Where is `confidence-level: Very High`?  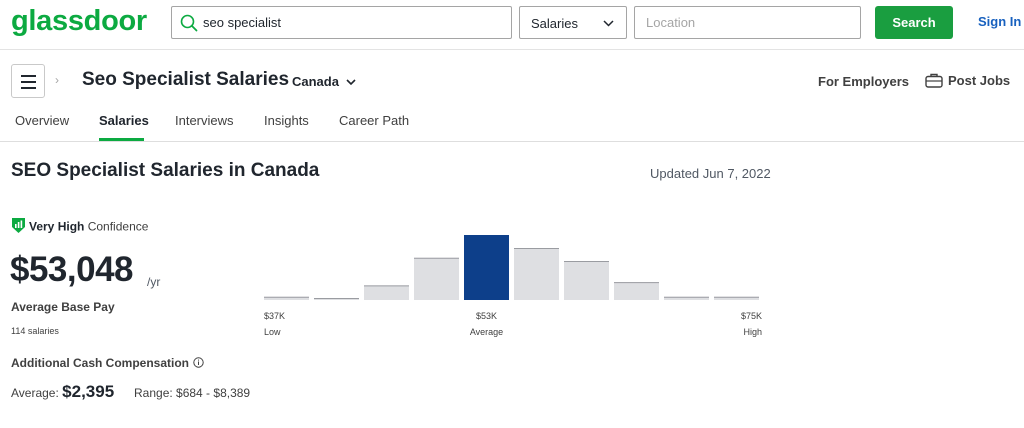
confidence-level: Very High is located at coordinates (57, 226).